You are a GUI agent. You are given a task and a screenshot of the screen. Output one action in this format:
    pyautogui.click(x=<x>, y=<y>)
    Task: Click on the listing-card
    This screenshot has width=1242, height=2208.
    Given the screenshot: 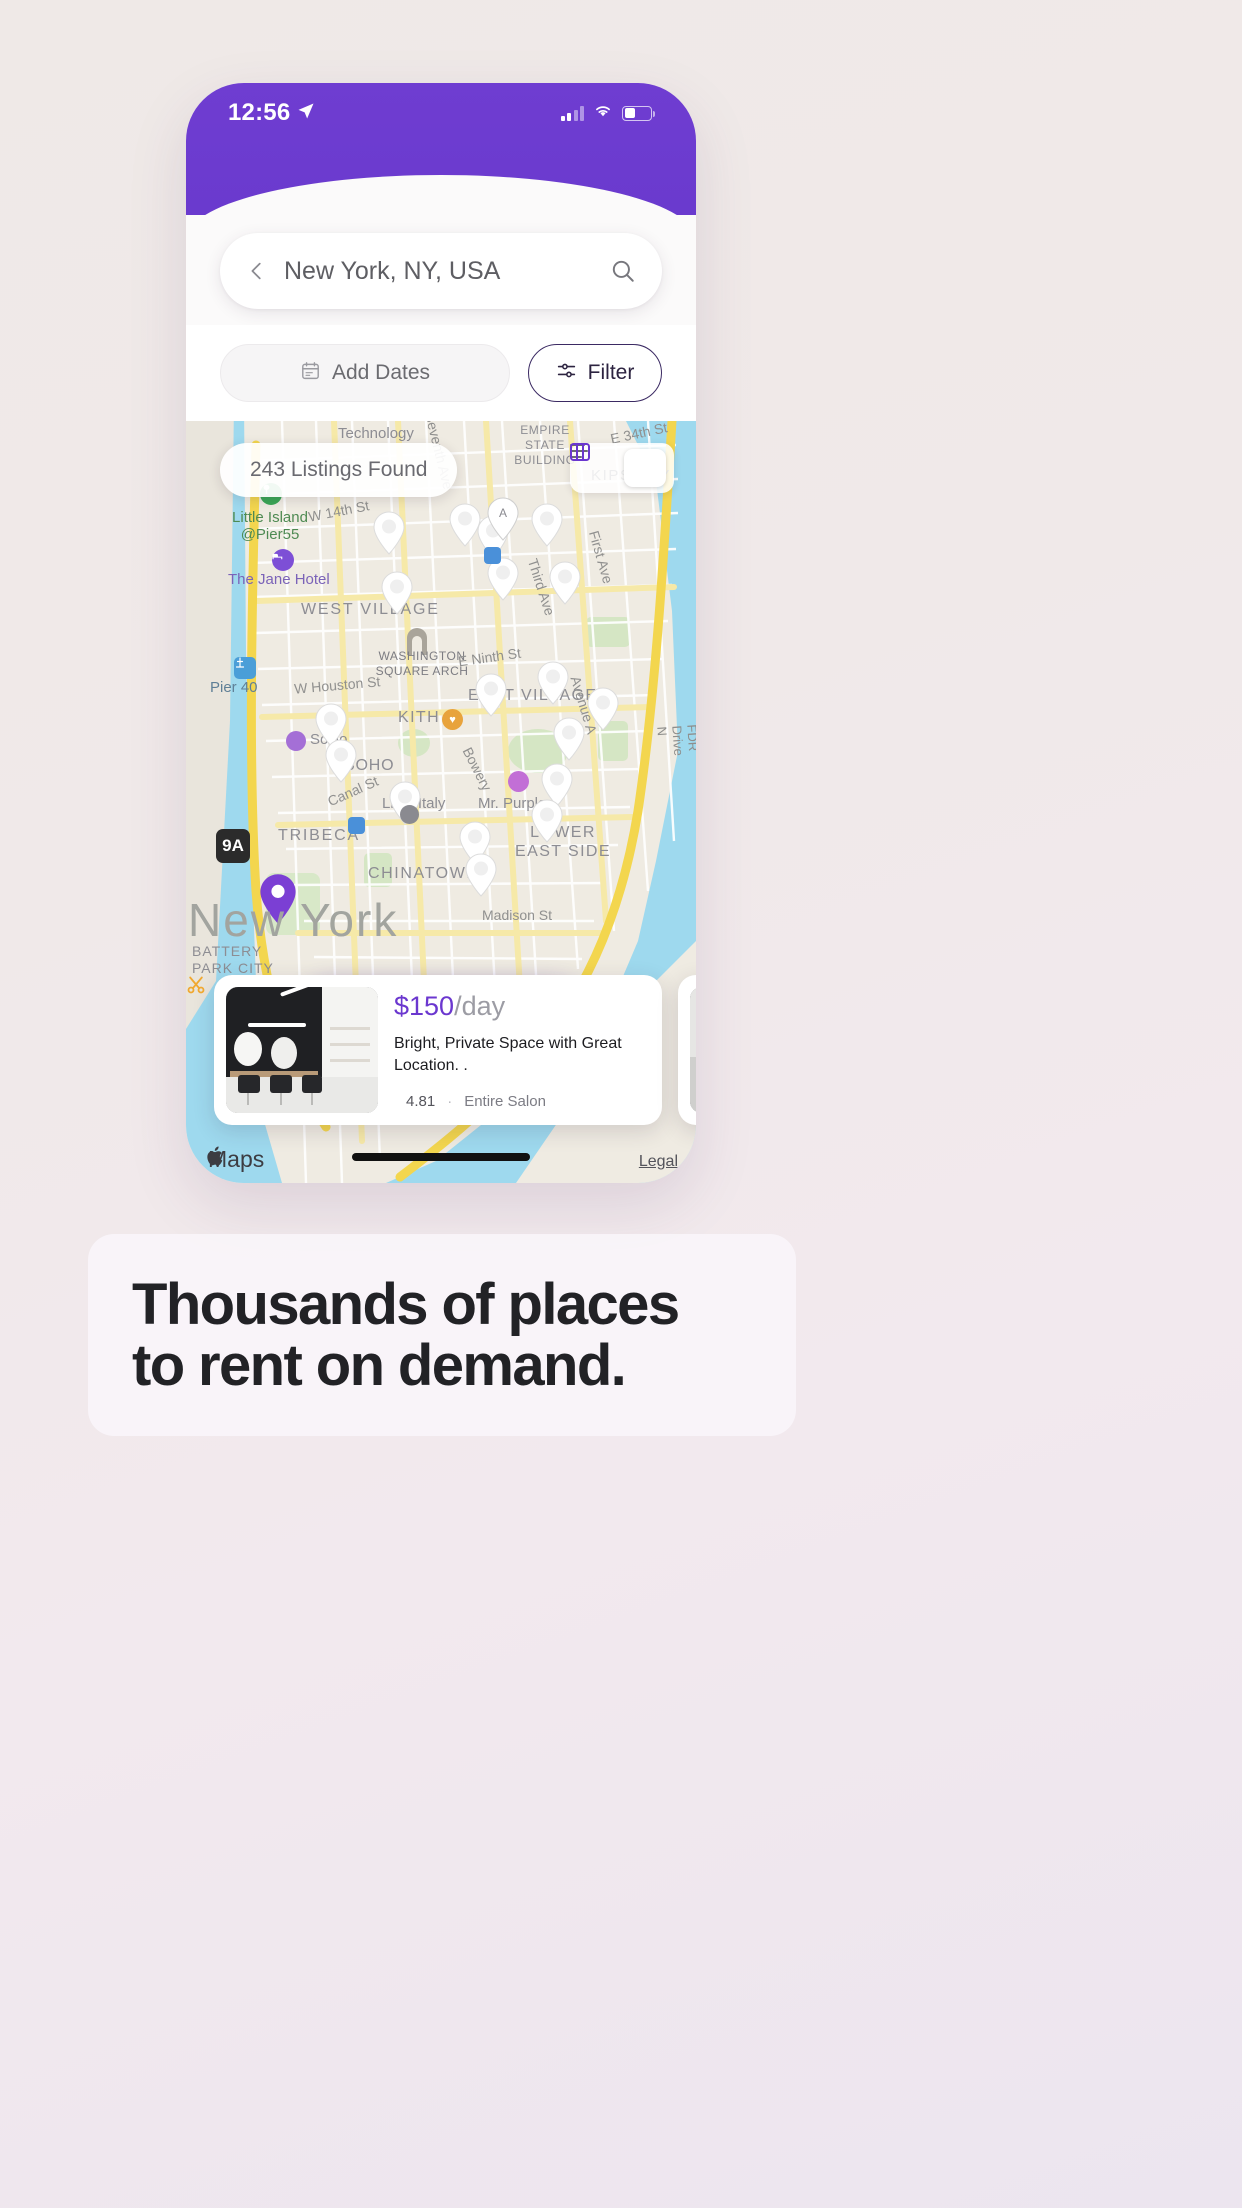 What is the action you would take?
    pyautogui.click(x=687, y=1050)
    